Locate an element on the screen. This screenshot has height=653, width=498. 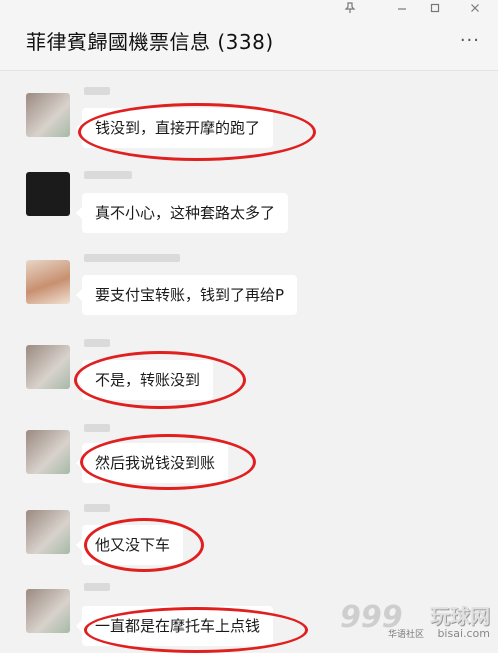
message-bubble: 不是，转账没到 is located at coordinates (144, 380).